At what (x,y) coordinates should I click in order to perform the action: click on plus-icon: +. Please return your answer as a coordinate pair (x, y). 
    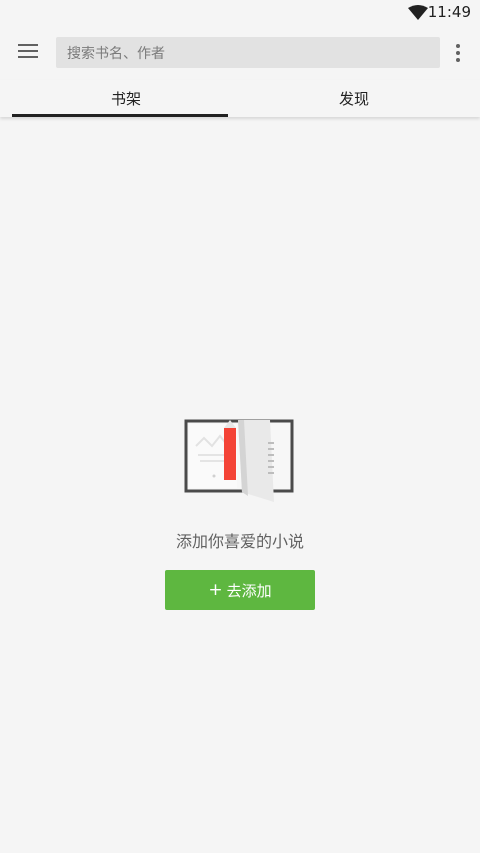
    Looking at the image, I should click on (215, 590).